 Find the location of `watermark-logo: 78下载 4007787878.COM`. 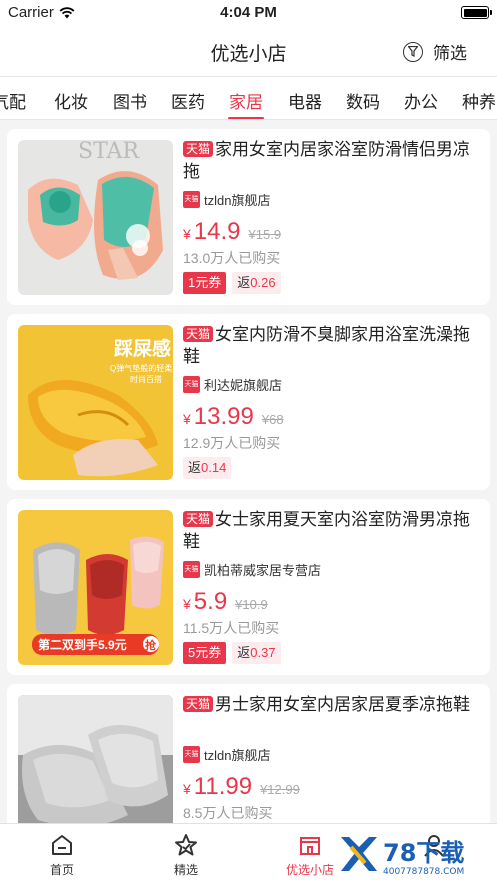

watermark-logo: 78下载 4007787878.COM is located at coordinates (402, 857).